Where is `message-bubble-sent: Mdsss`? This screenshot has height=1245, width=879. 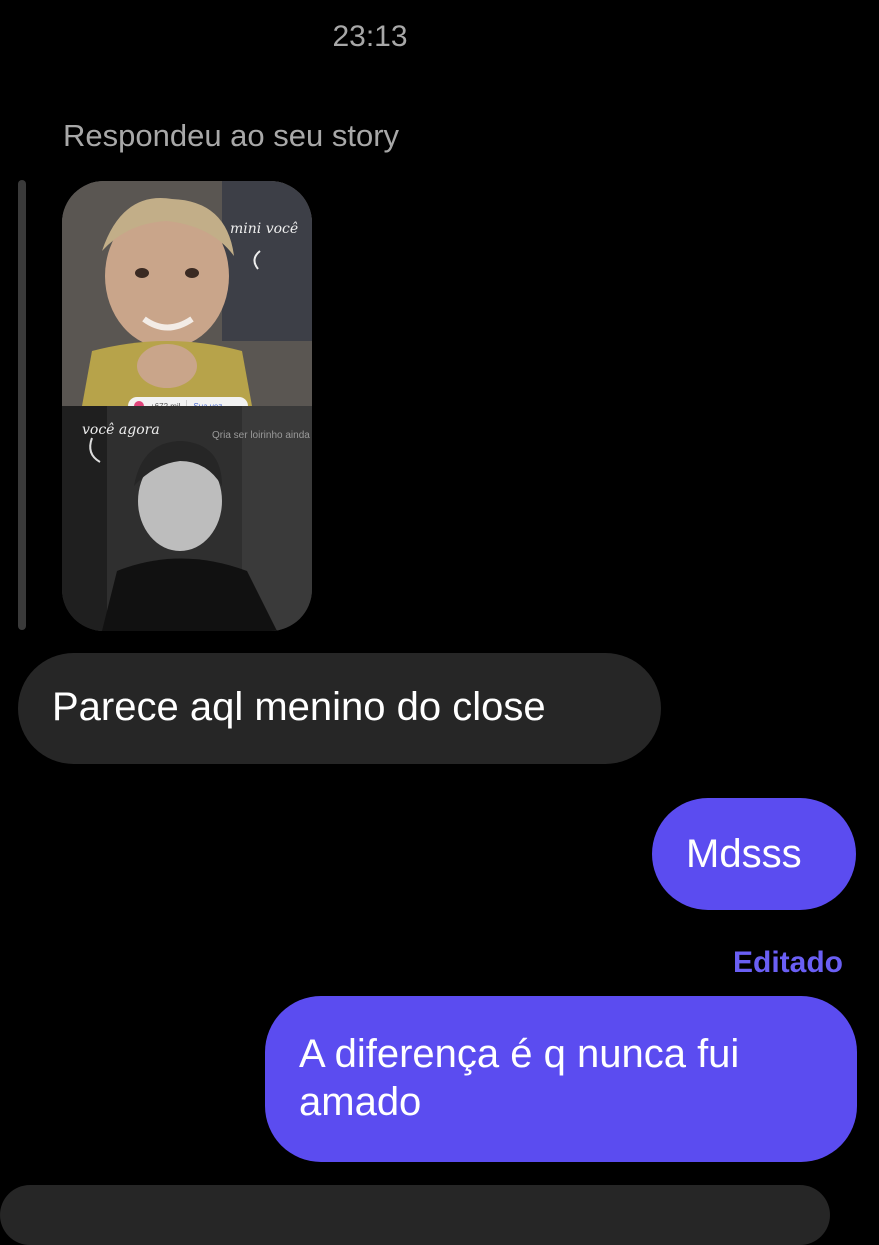
message-bubble-sent: Mdsss is located at coordinates (754, 854).